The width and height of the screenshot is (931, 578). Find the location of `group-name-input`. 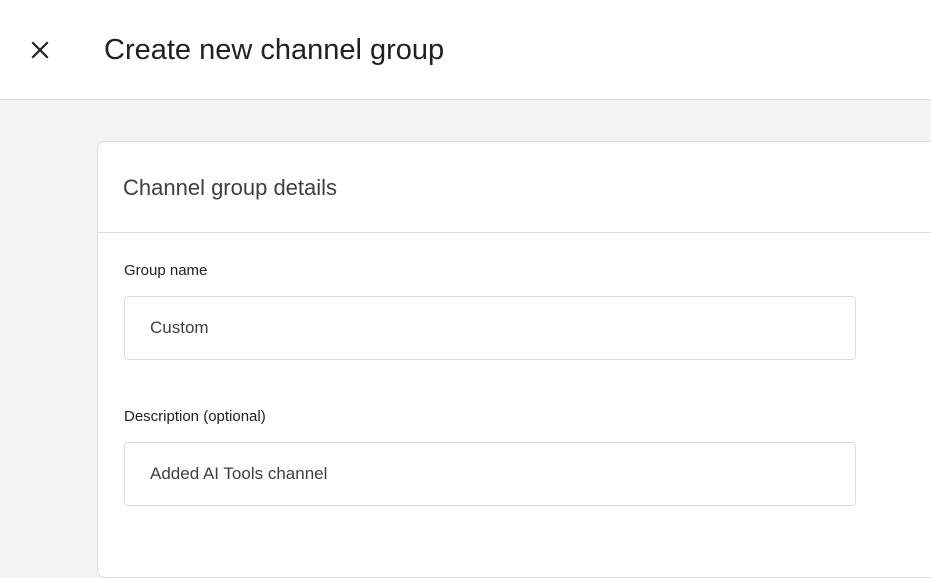

group-name-input is located at coordinates (490, 328).